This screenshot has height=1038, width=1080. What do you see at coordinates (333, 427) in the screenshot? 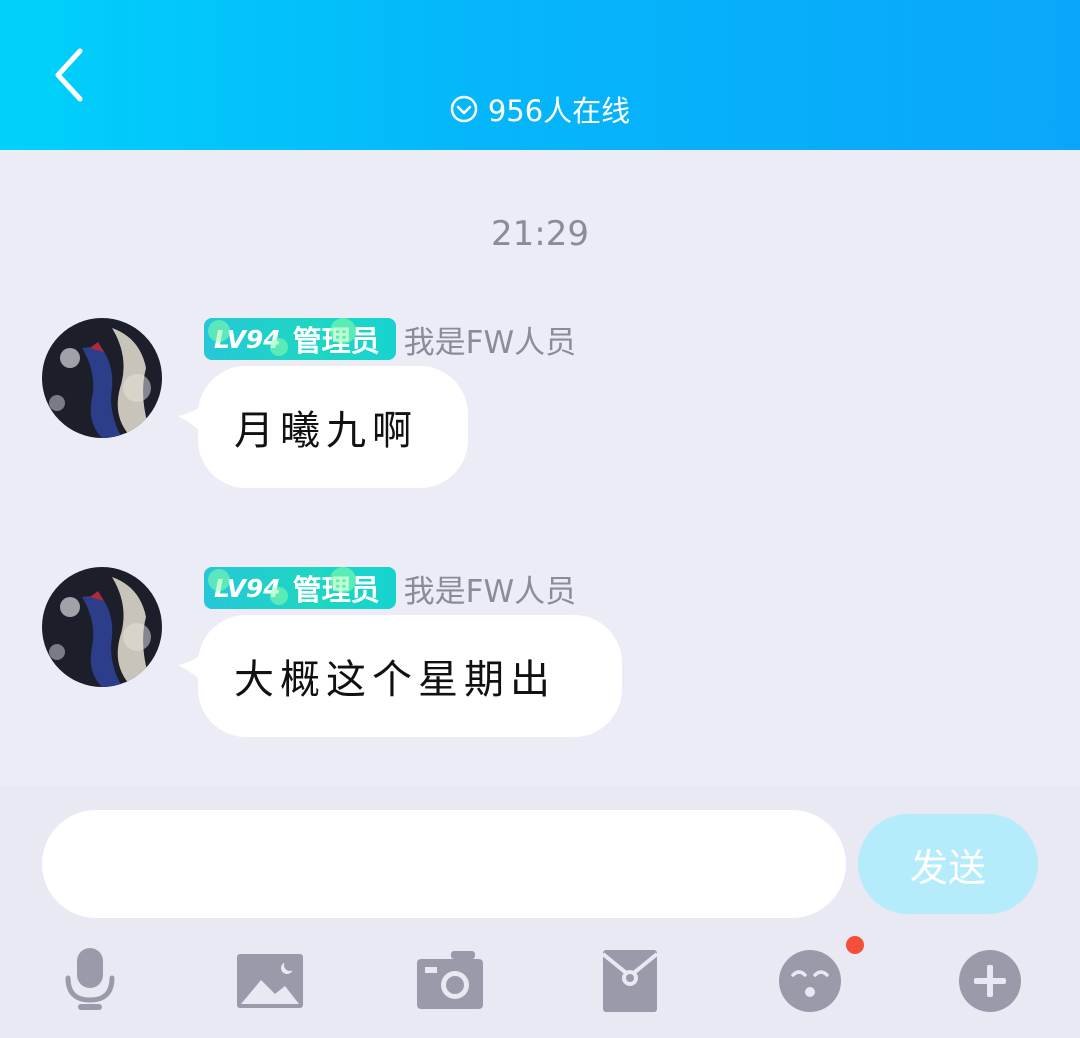
I see `message-bubble: 月曦九啊` at bounding box center [333, 427].